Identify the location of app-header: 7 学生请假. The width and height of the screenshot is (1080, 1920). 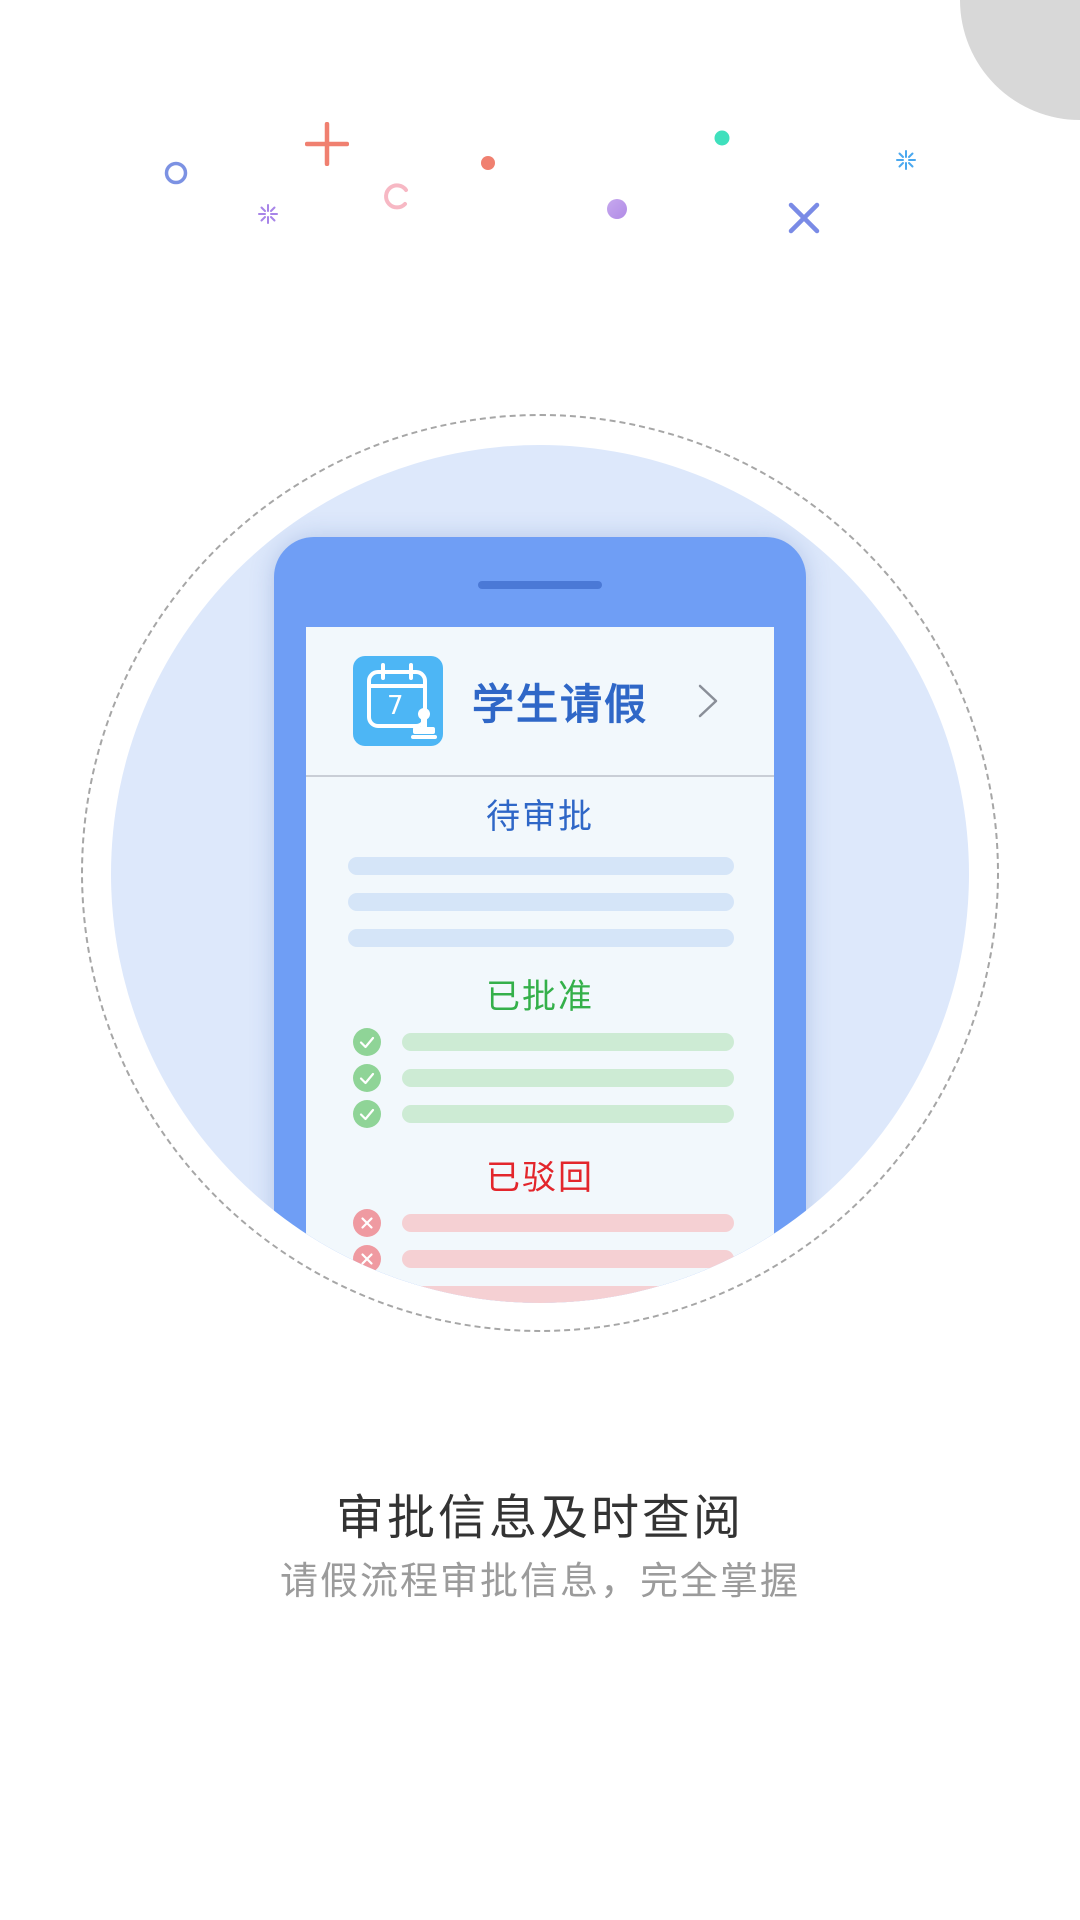
(540, 702).